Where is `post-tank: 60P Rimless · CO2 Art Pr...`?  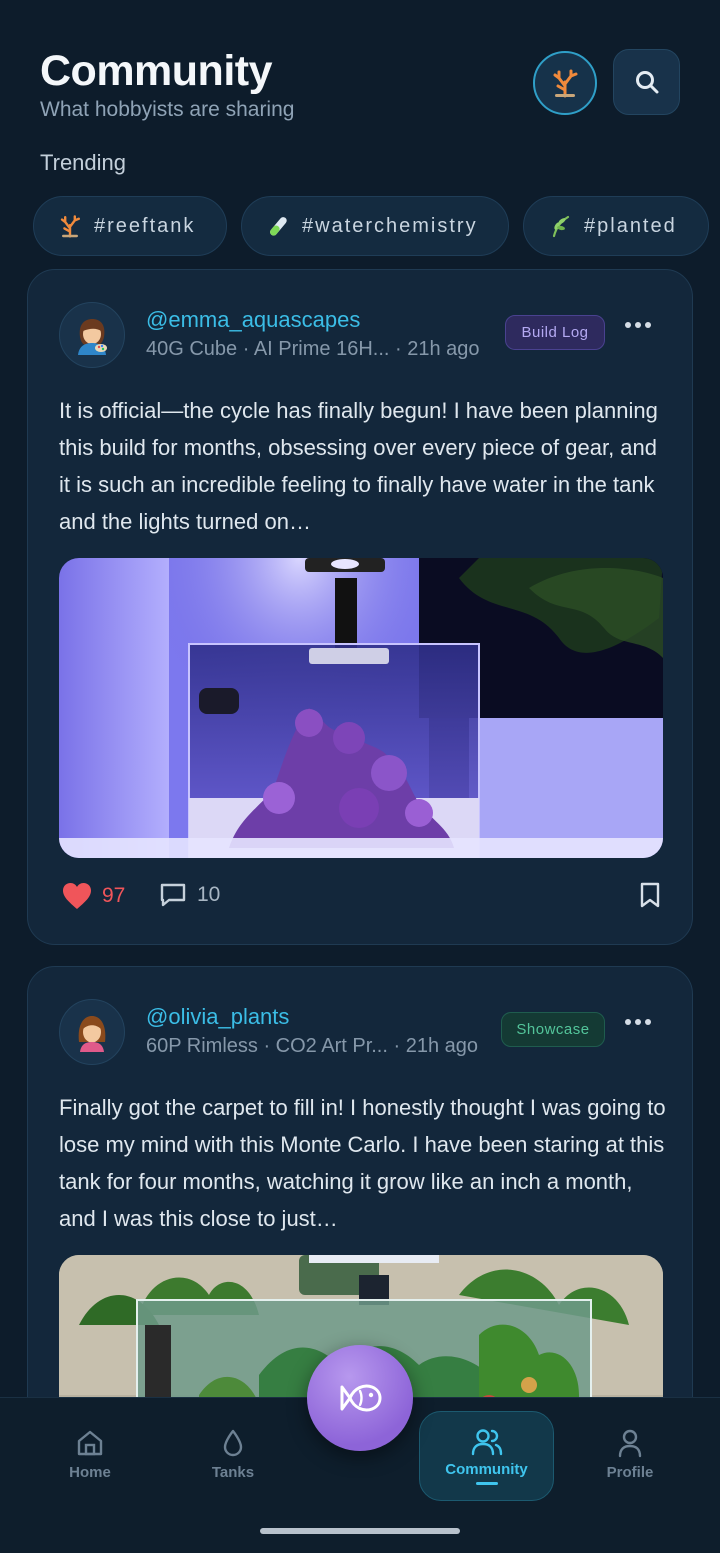
post-tank: 60P Rimless · CO2 Art Pr... is located at coordinates (267, 1046).